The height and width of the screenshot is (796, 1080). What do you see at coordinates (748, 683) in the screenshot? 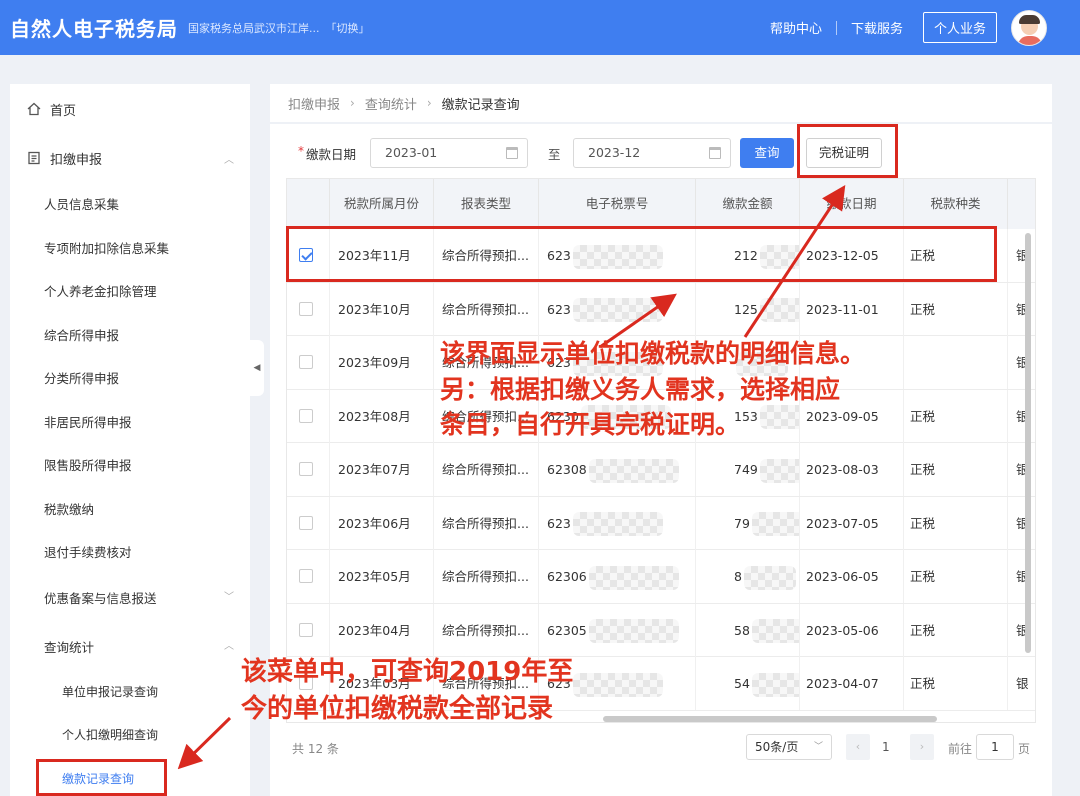
I see `table-cell-amount: 54` at bounding box center [748, 683].